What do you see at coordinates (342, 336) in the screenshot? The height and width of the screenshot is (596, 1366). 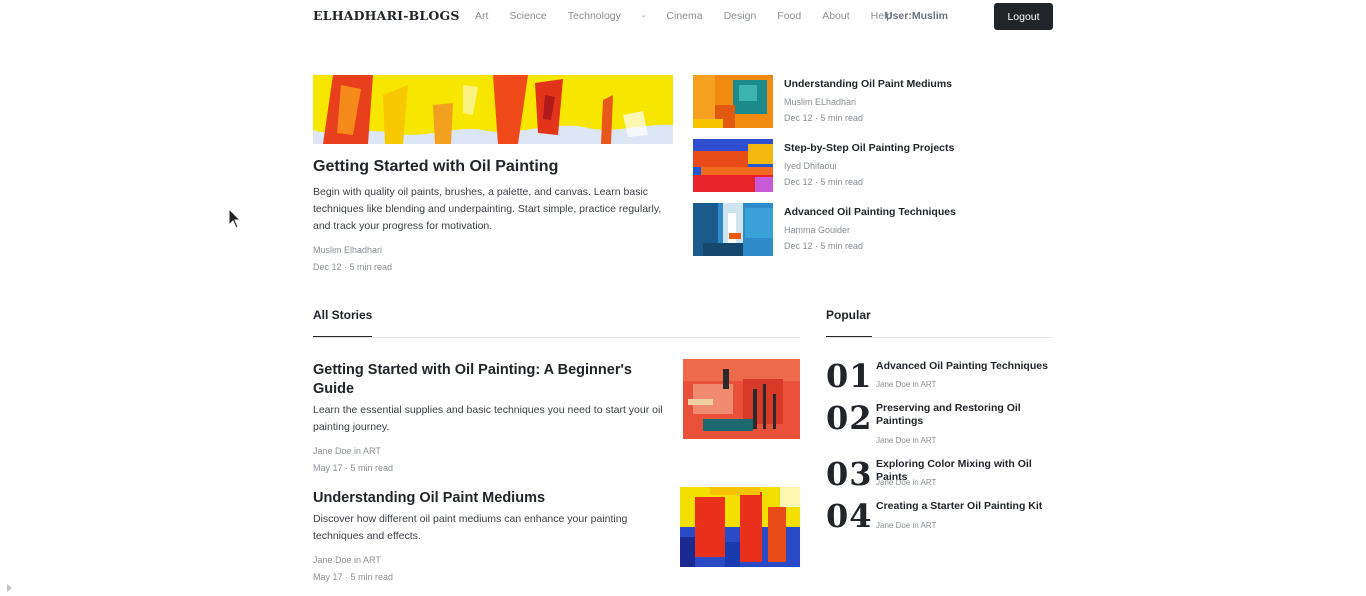 I see `all-stories-underline` at bounding box center [342, 336].